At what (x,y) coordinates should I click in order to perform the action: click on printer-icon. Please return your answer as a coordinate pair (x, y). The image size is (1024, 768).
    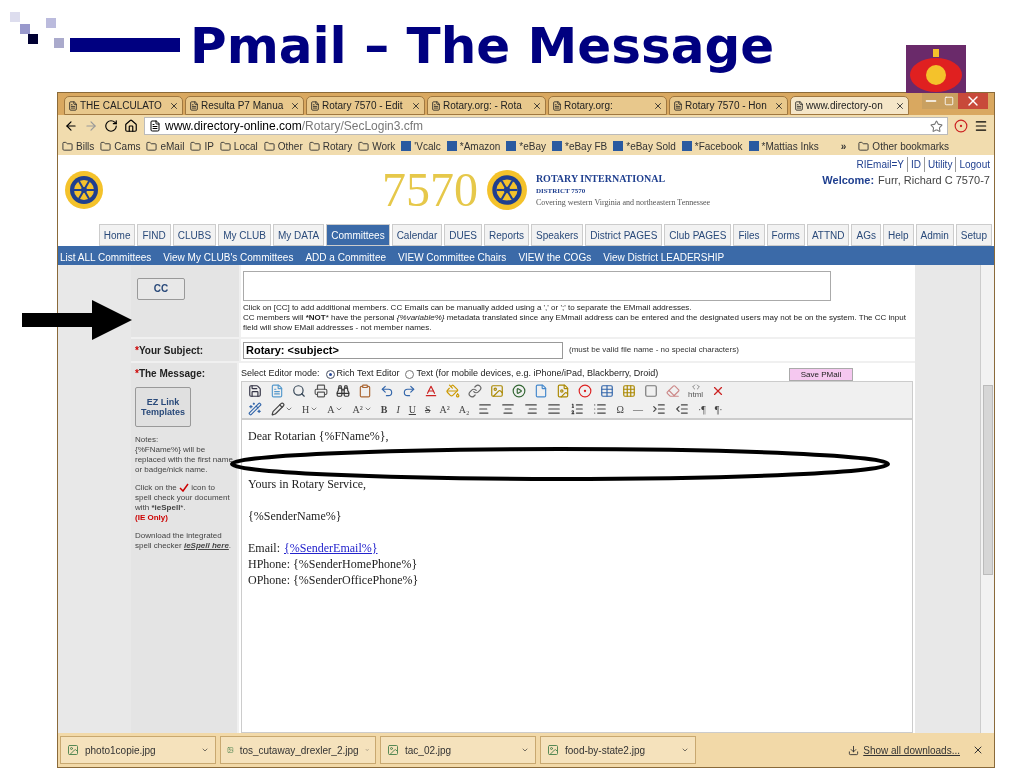
    Looking at the image, I should click on (321, 391).